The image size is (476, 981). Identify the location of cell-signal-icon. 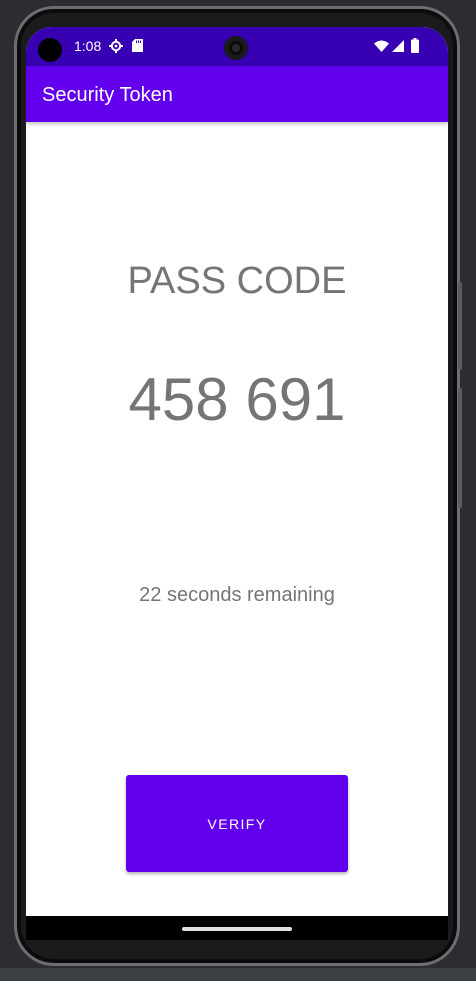
(398, 46).